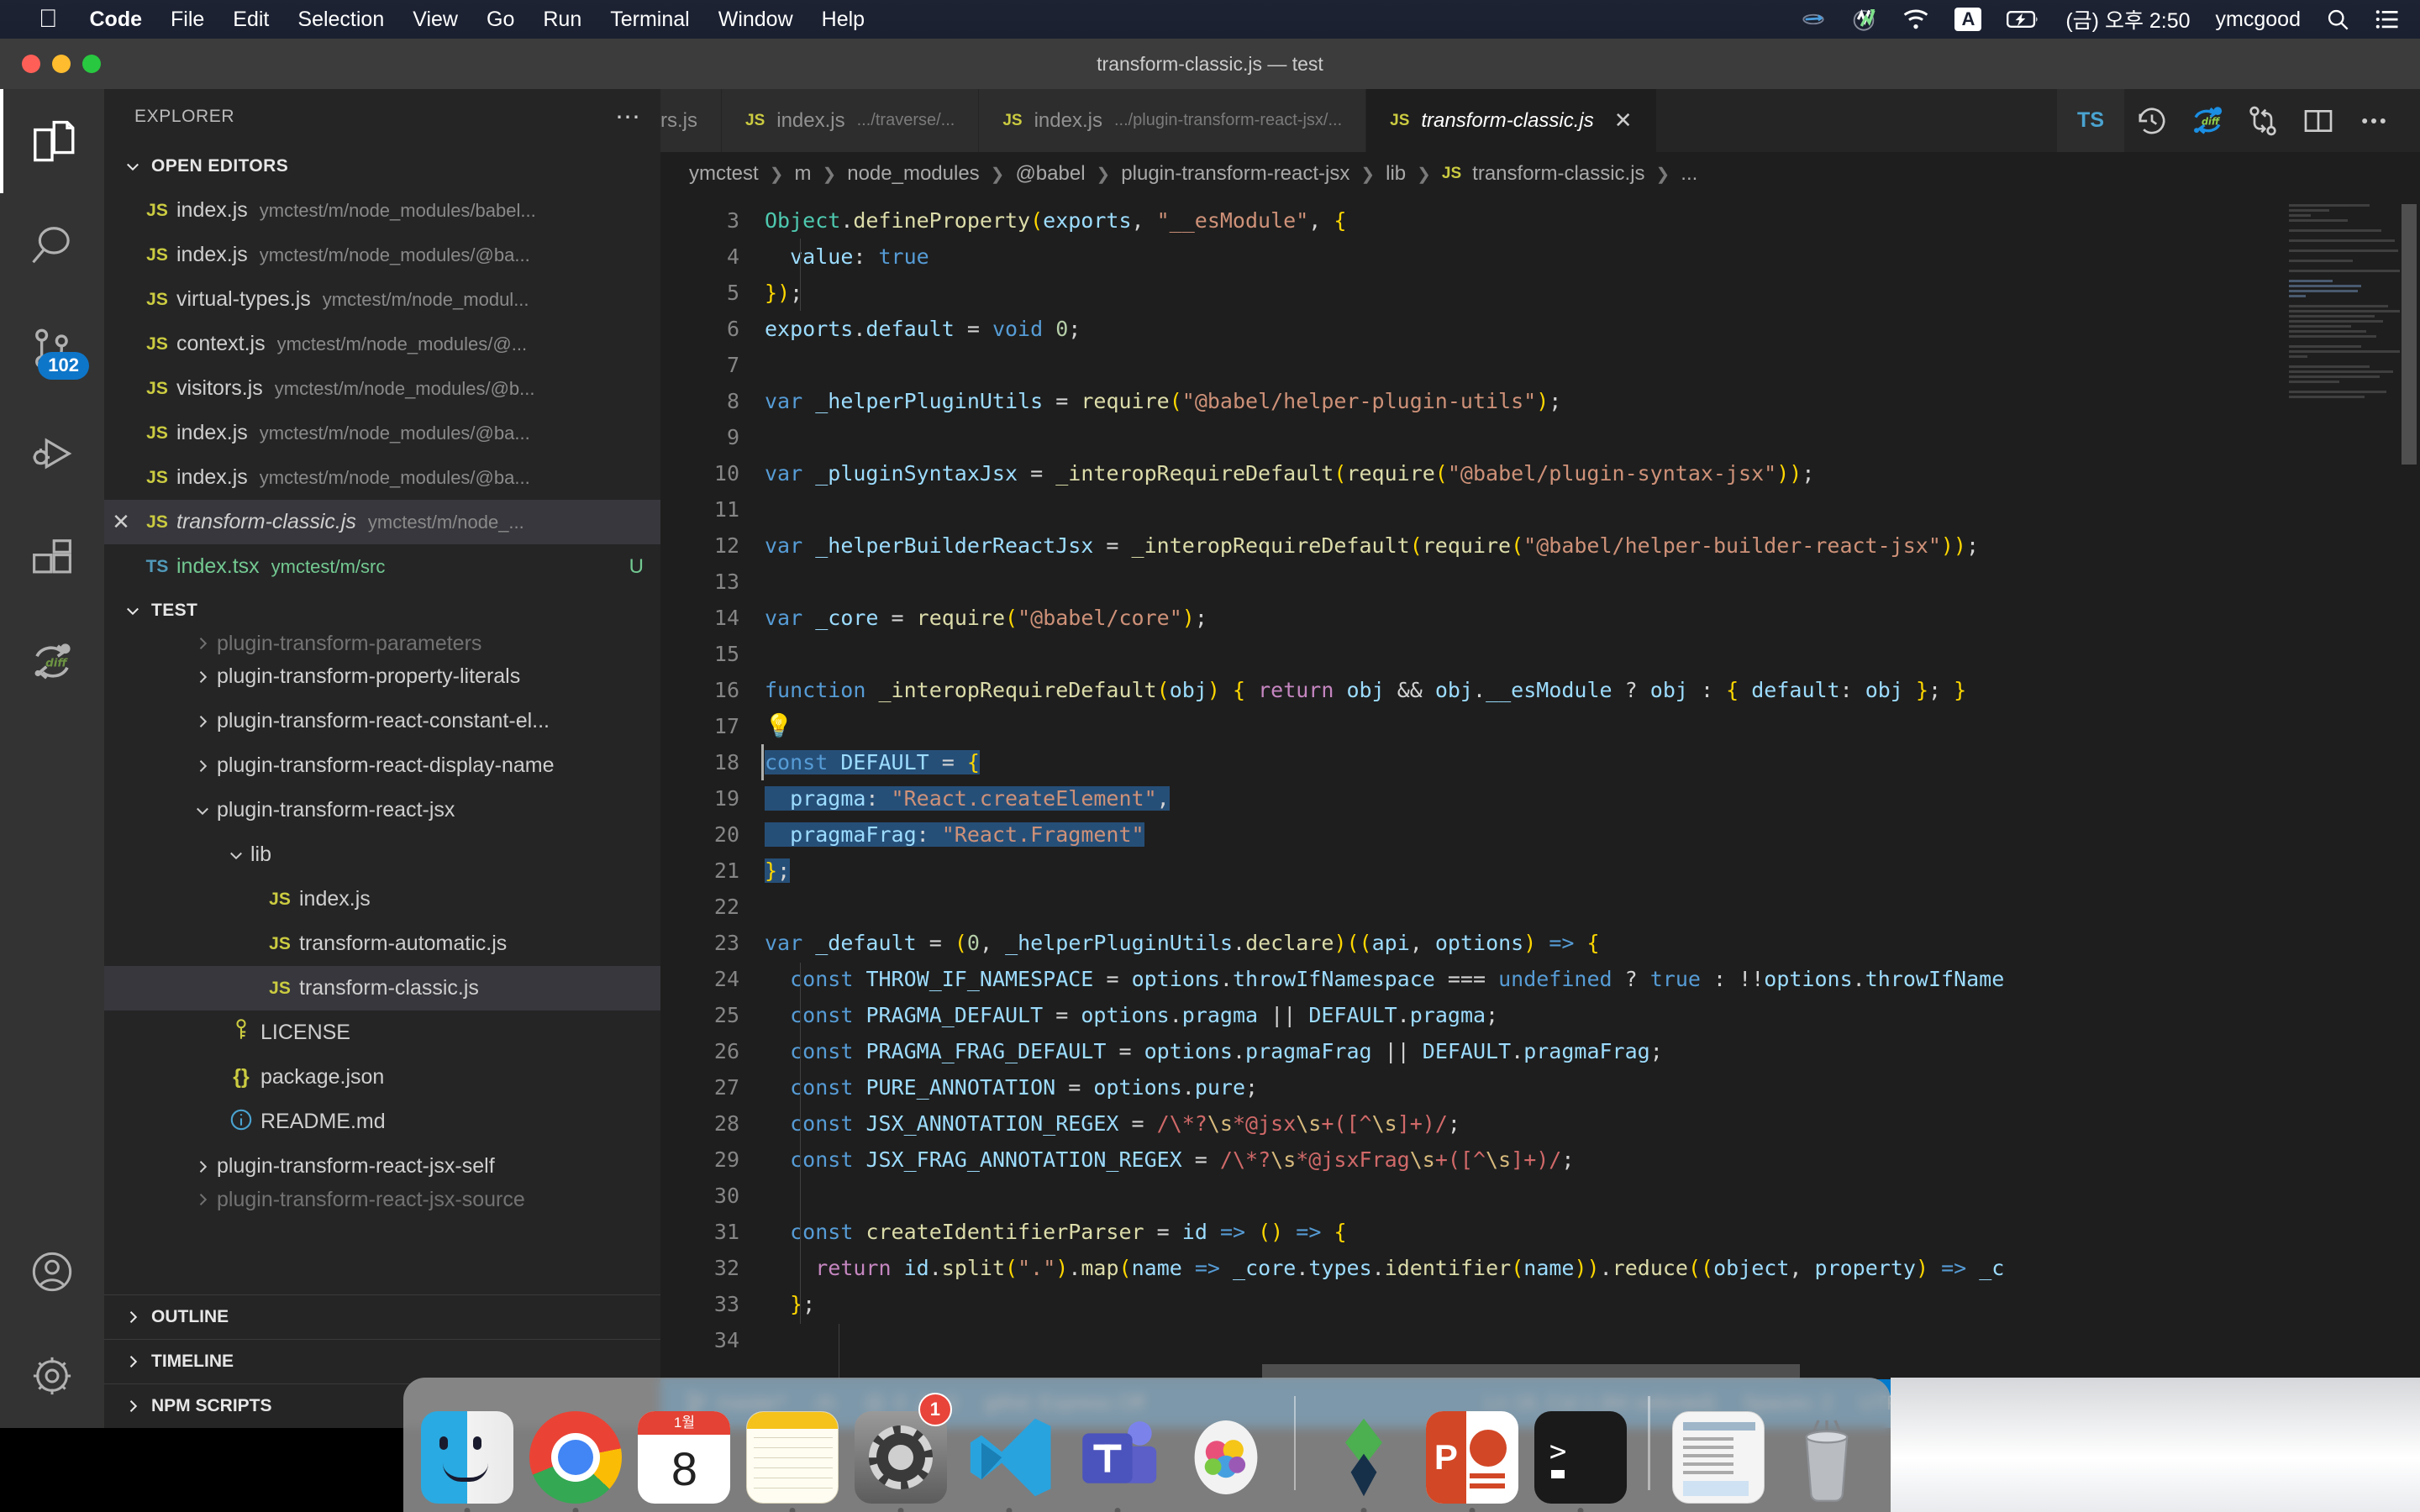 The width and height of the screenshot is (2420, 1512). I want to click on menu-run: Run, so click(562, 20).